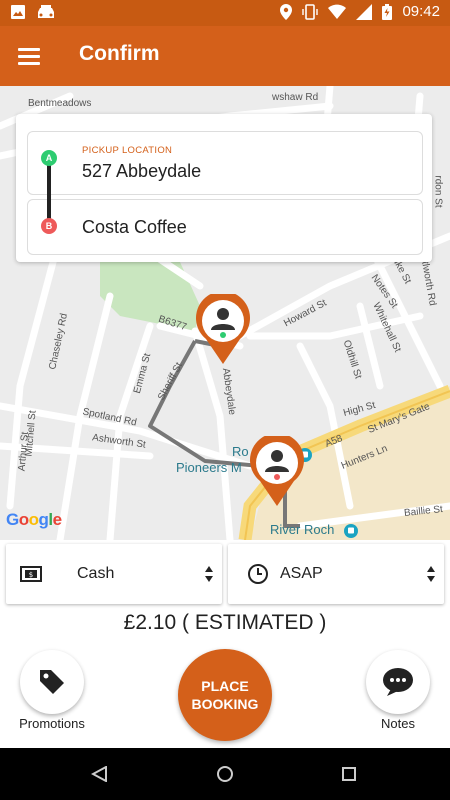 This screenshot has height=800, width=450. I want to click on pickup-caption: PICKUP LOCATION, so click(127, 150).